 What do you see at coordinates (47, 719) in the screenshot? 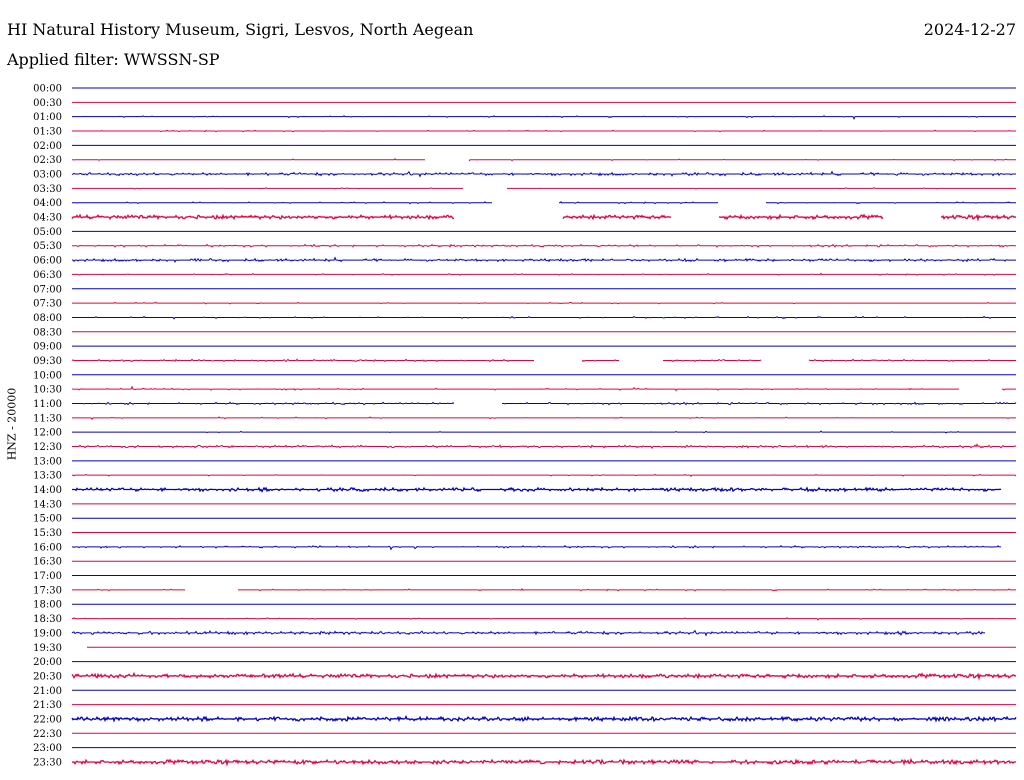
I see `time-tick-label: 22:00` at bounding box center [47, 719].